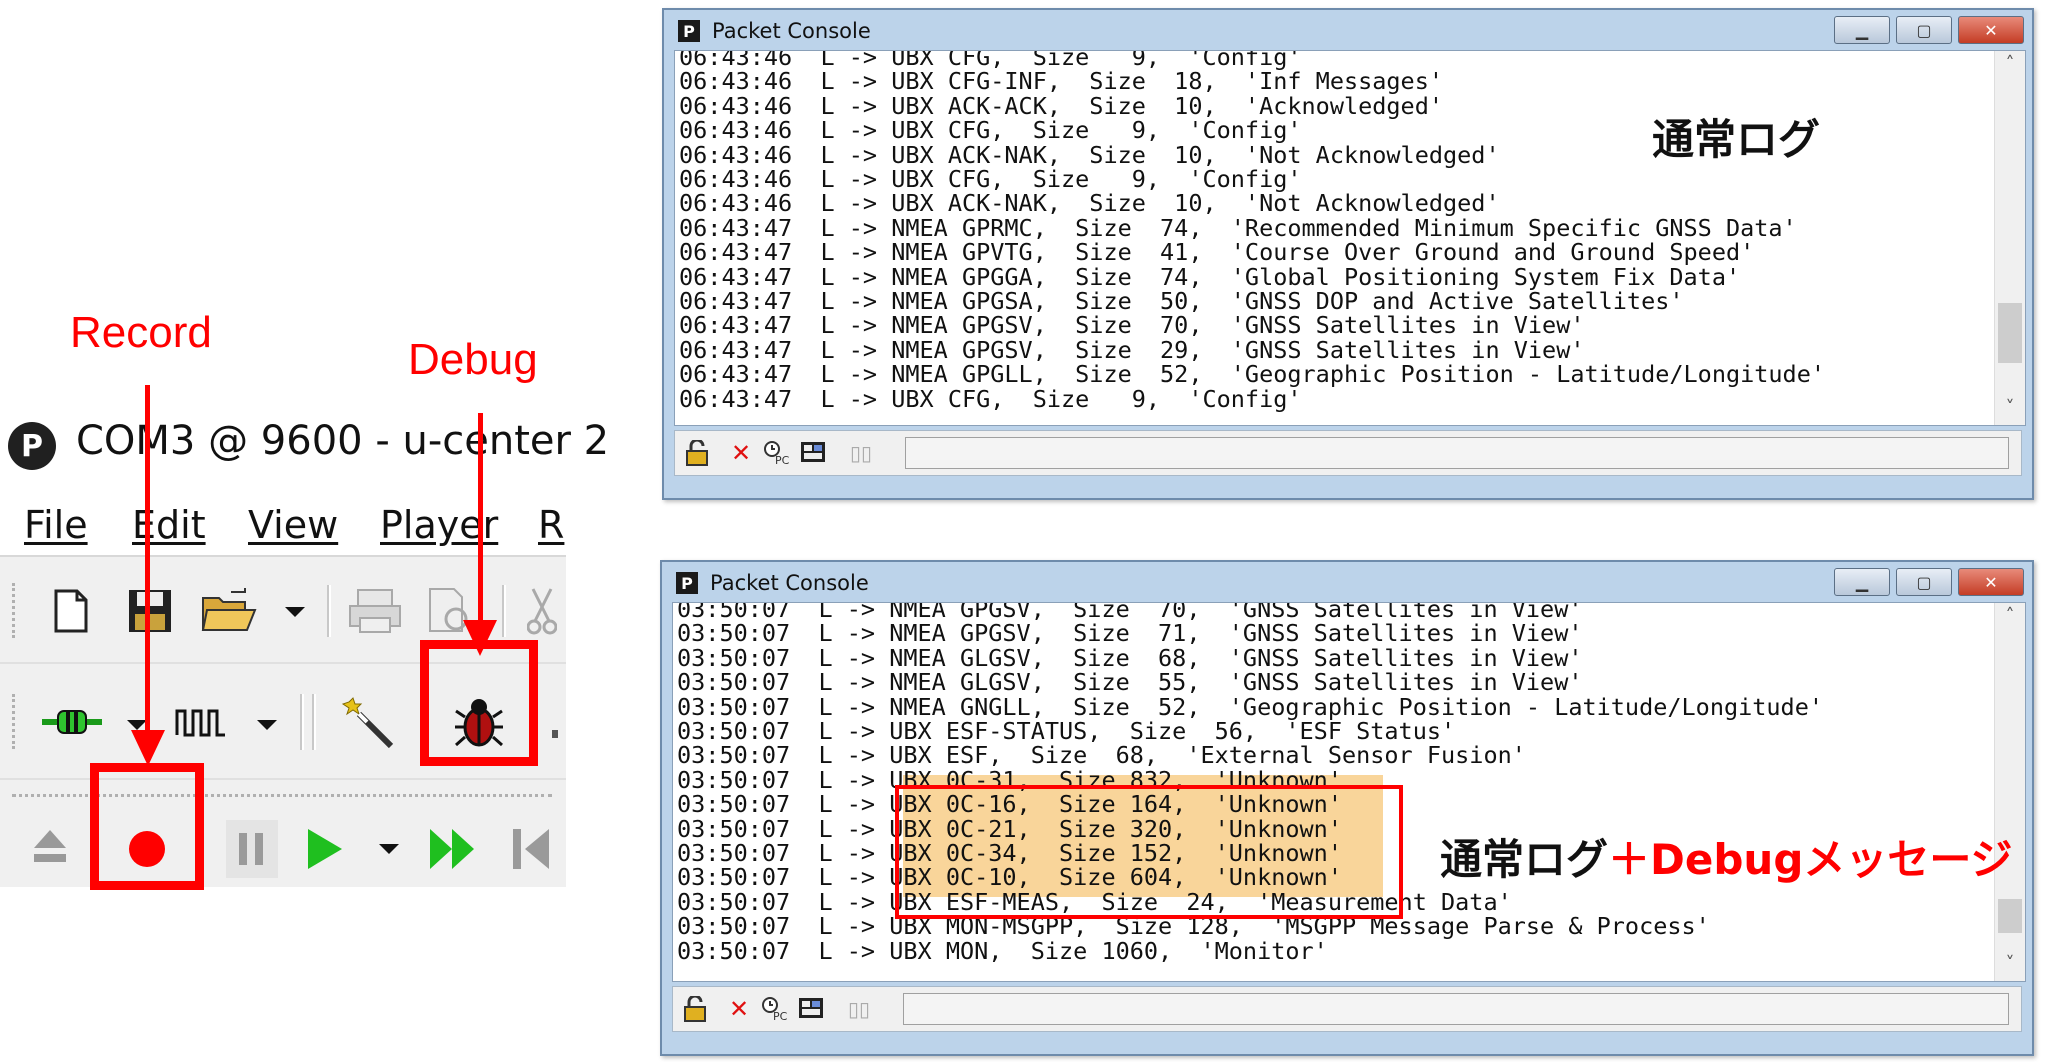  What do you see at coordinates (480, 519) in the screenshot?
I see `debug-arrow-line` at bounding box center [480, 519].